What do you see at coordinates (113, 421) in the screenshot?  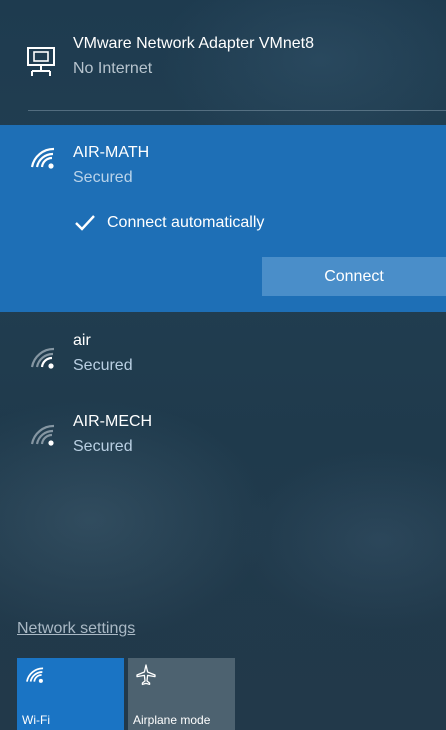 I see `network-name: AIR-MECH` at bounding box center [113, 421].